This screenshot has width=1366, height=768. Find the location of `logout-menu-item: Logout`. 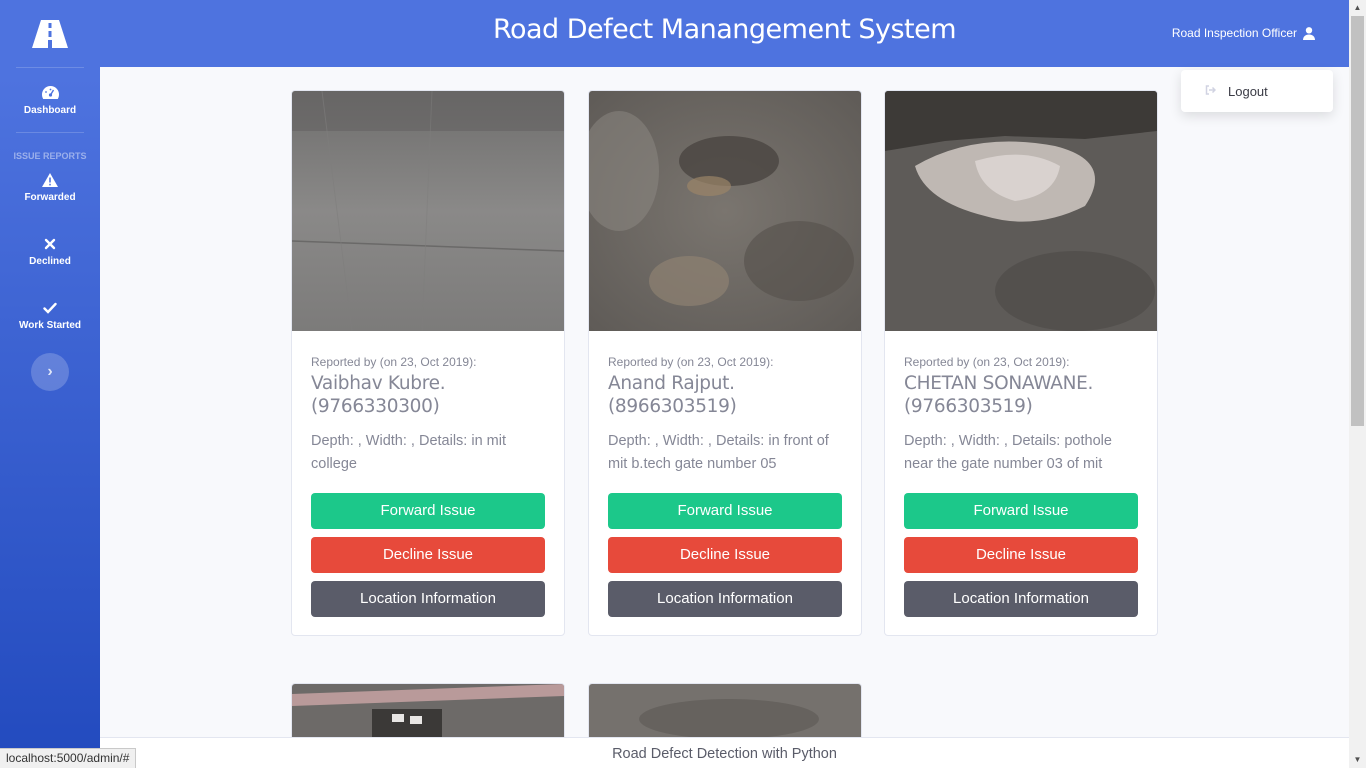

logout-menu-item: Logout is located at coordinates (1257, 91).